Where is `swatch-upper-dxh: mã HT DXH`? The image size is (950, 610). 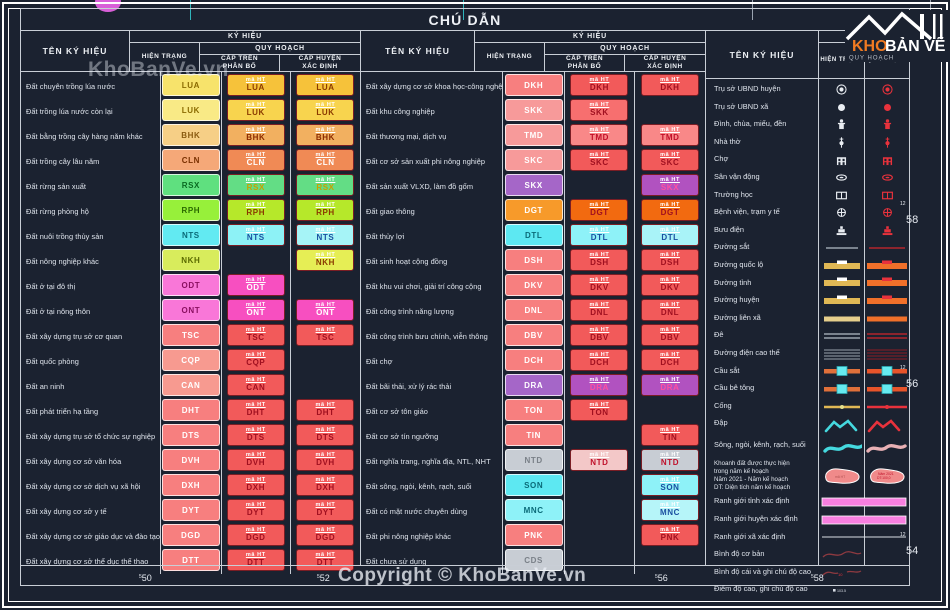
swatch-upper-dxh: mã HT DXH is located at coordinates (255, 485).